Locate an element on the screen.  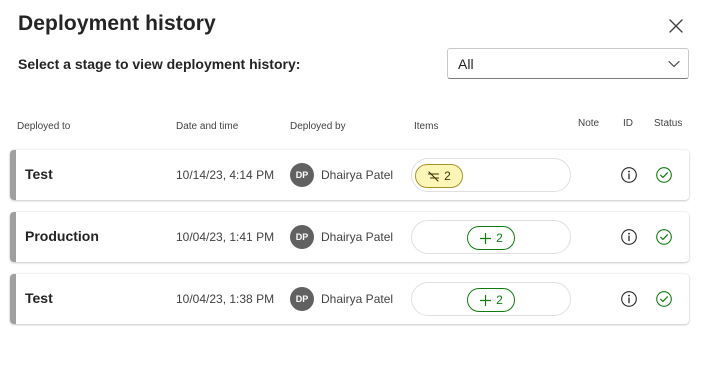
stage-select-dropdown: All is located at coordinates (568, 63).